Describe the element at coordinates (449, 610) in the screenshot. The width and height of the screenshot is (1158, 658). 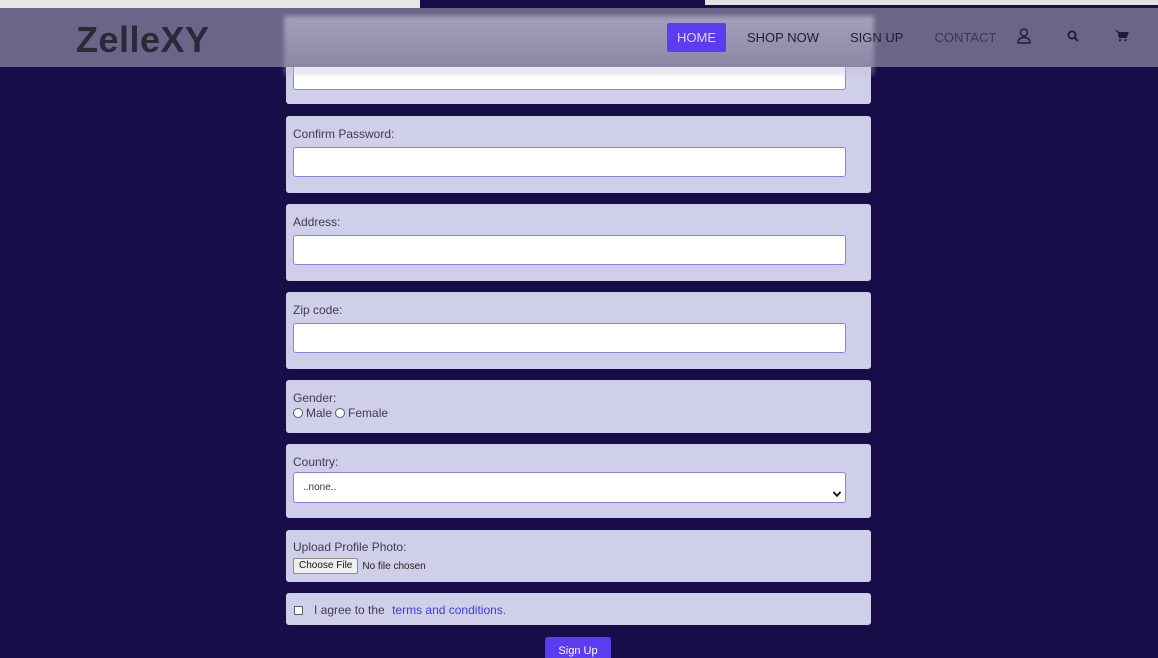
I see `terms-link: terms and conditions.` at that location.